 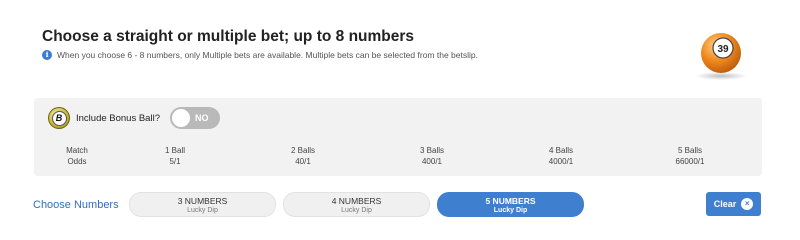 I want to click on odds-match: 3 Balls, so click(x=431, y=150).